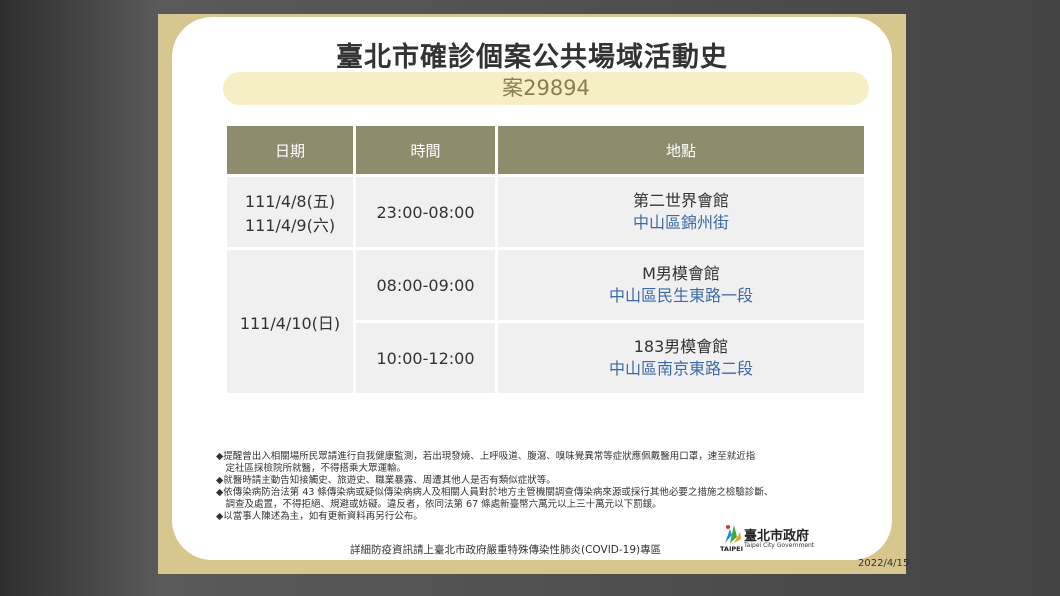  What do you see at coordinates (532, 57) in the screenshot?
I see `page-title: 臺北市確診個案公共場域活動史` at bounding box center [532, 57].